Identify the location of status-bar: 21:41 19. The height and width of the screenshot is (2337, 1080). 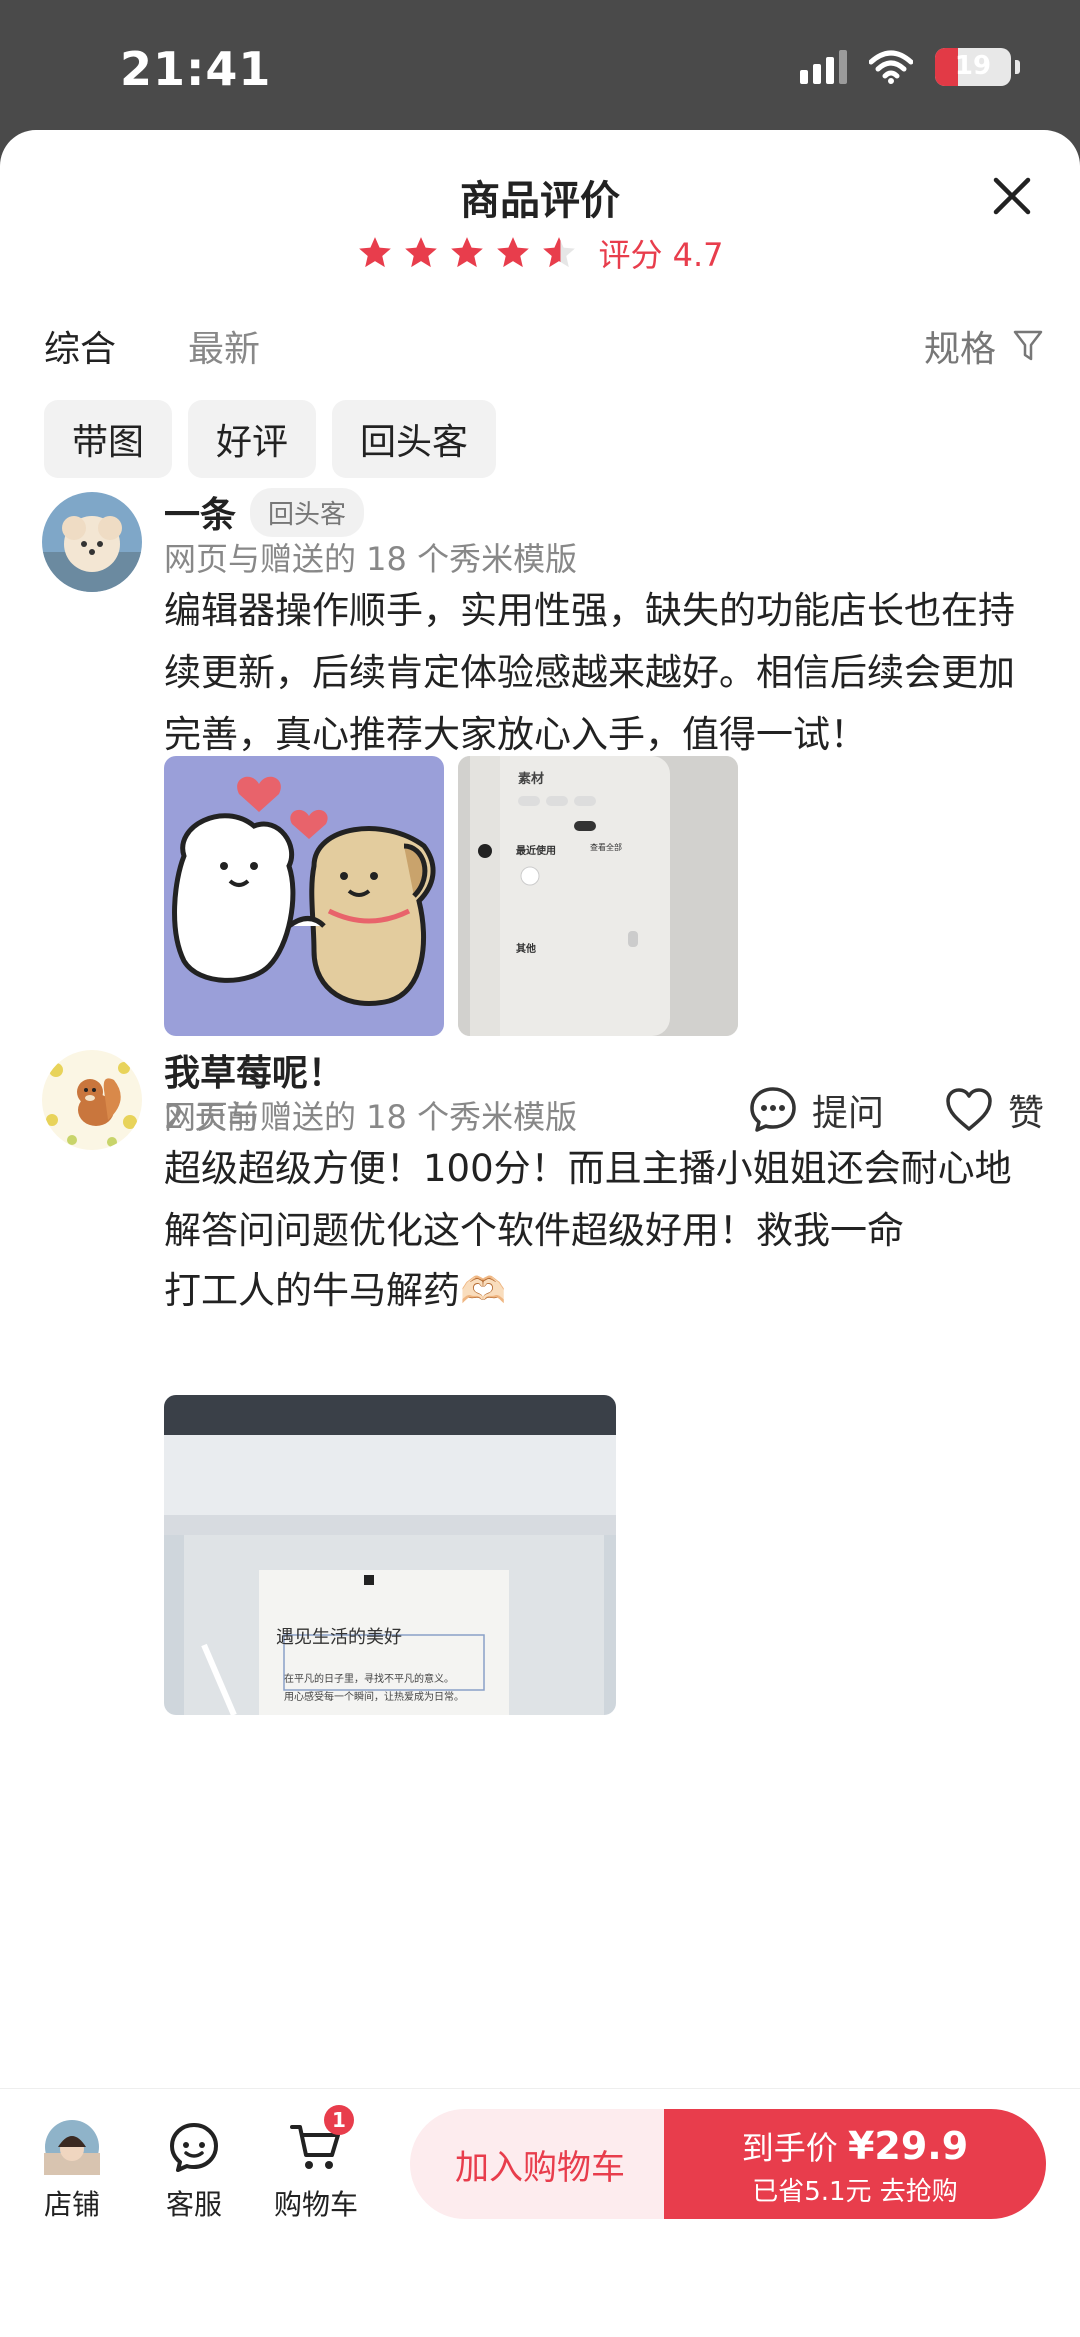
(540, 65).